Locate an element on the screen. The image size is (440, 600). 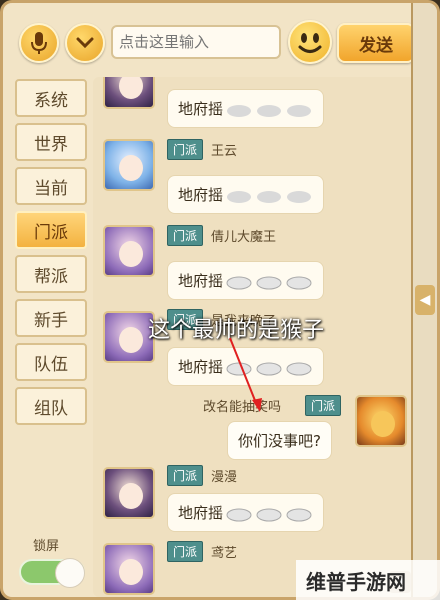
tab-newbie: 新手 is located at coordinates (51, 318).